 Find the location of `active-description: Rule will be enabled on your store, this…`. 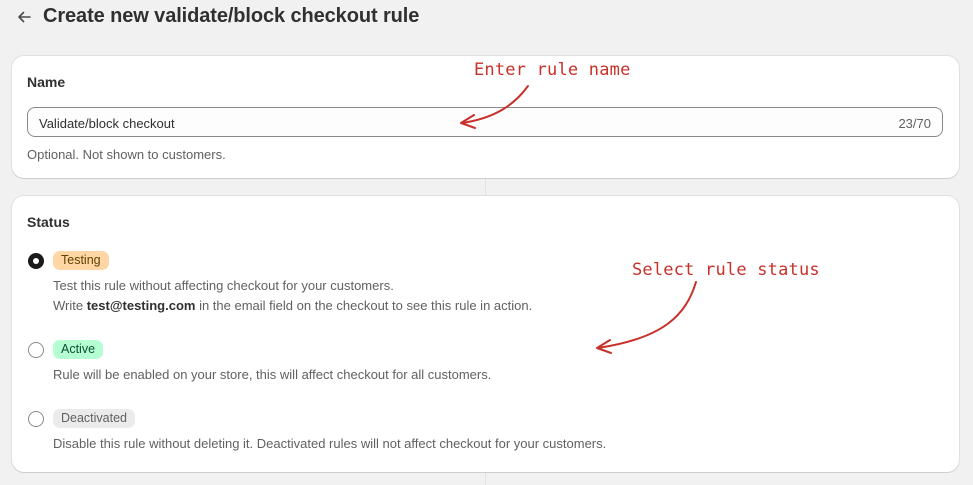

active-description: Rule will be enabled on your store, this… is located at coordinates (272, 374).